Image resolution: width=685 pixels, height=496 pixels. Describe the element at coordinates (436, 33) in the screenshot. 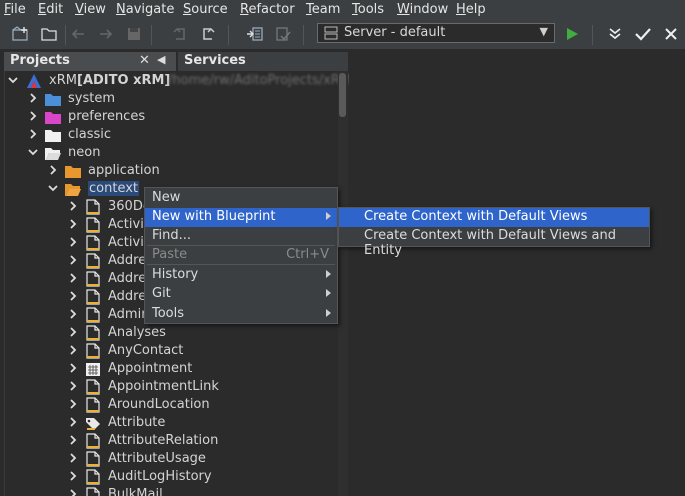

I see `server-select: Server - default ▼` at that location.